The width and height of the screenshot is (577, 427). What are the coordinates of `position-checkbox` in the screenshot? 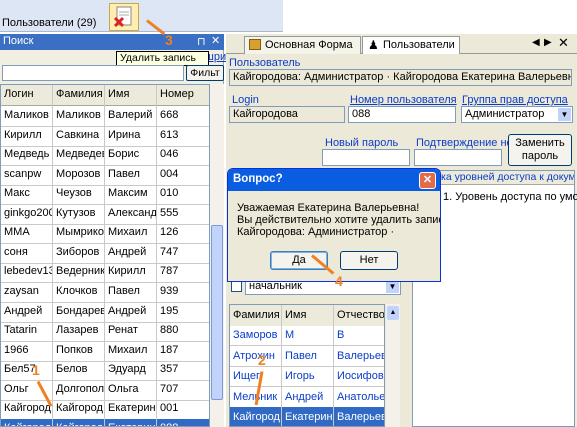 It's located at (236, 286).